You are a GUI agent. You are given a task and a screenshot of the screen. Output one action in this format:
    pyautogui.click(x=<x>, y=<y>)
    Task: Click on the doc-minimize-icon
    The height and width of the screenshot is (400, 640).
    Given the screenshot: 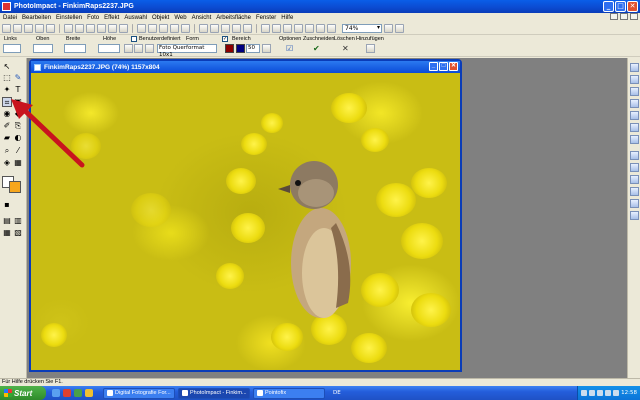 What is the action you would take?
    pyautogui.click(x=614, y=16)
    